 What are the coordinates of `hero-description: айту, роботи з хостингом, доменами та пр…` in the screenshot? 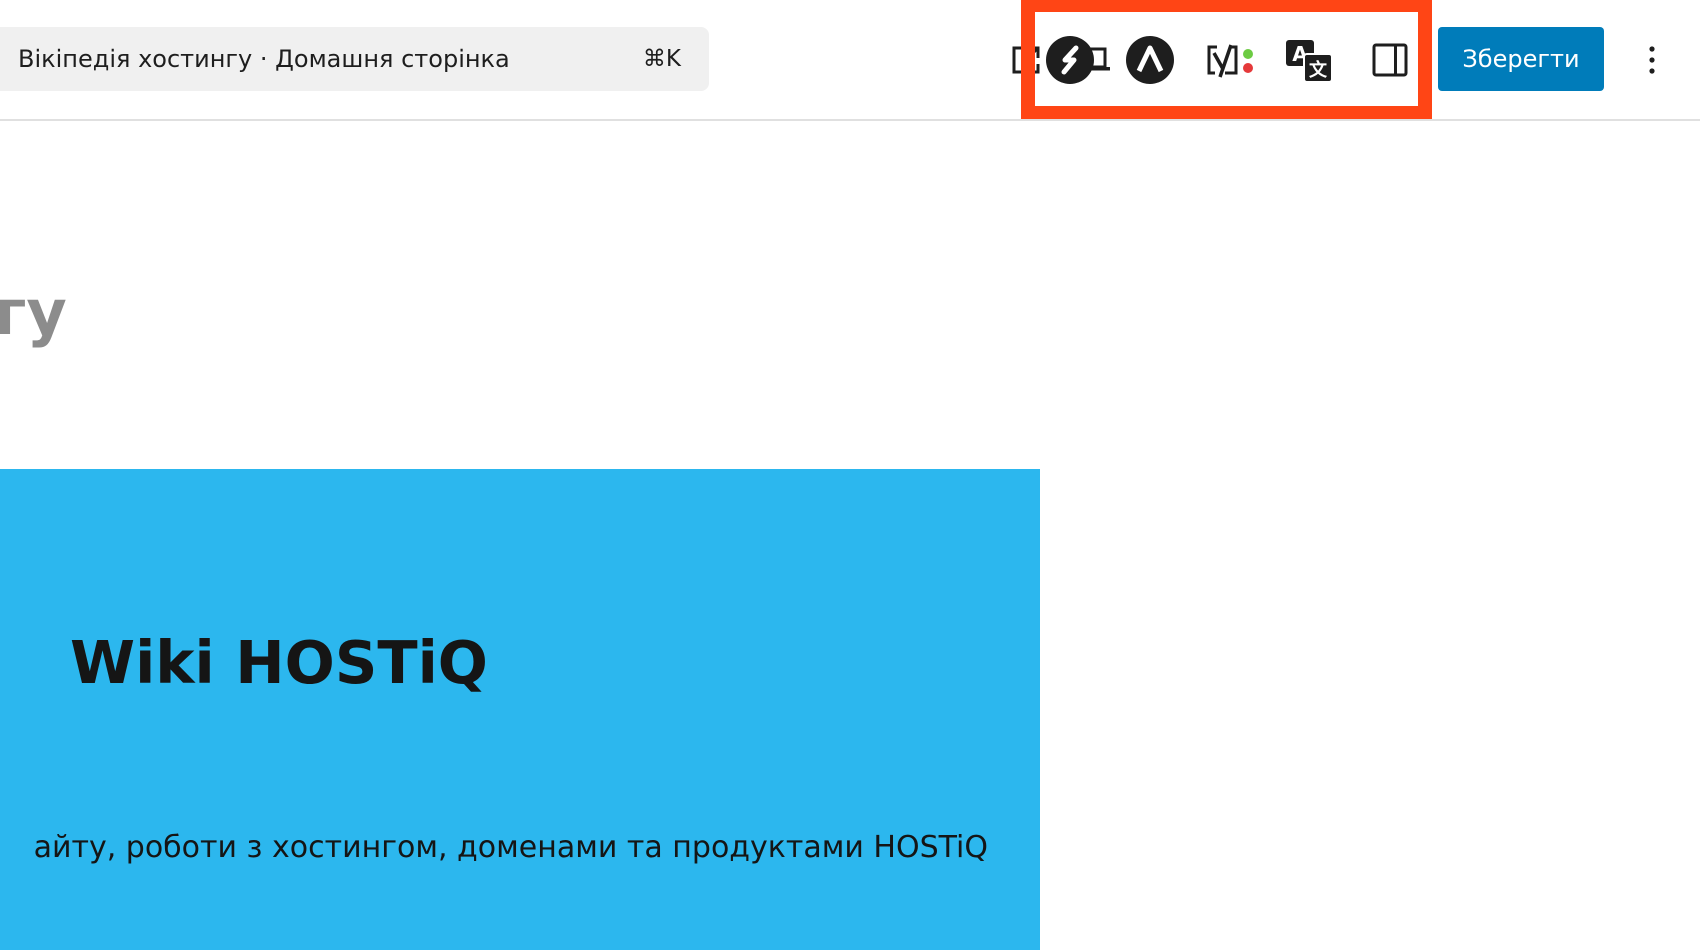 It's located at (511, 848).